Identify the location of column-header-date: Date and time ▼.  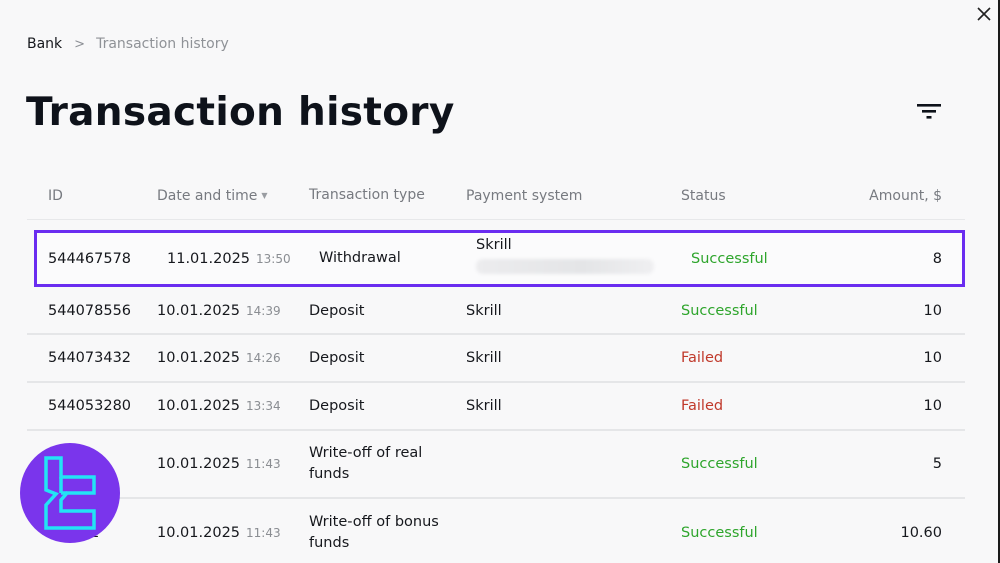
(233, 196).